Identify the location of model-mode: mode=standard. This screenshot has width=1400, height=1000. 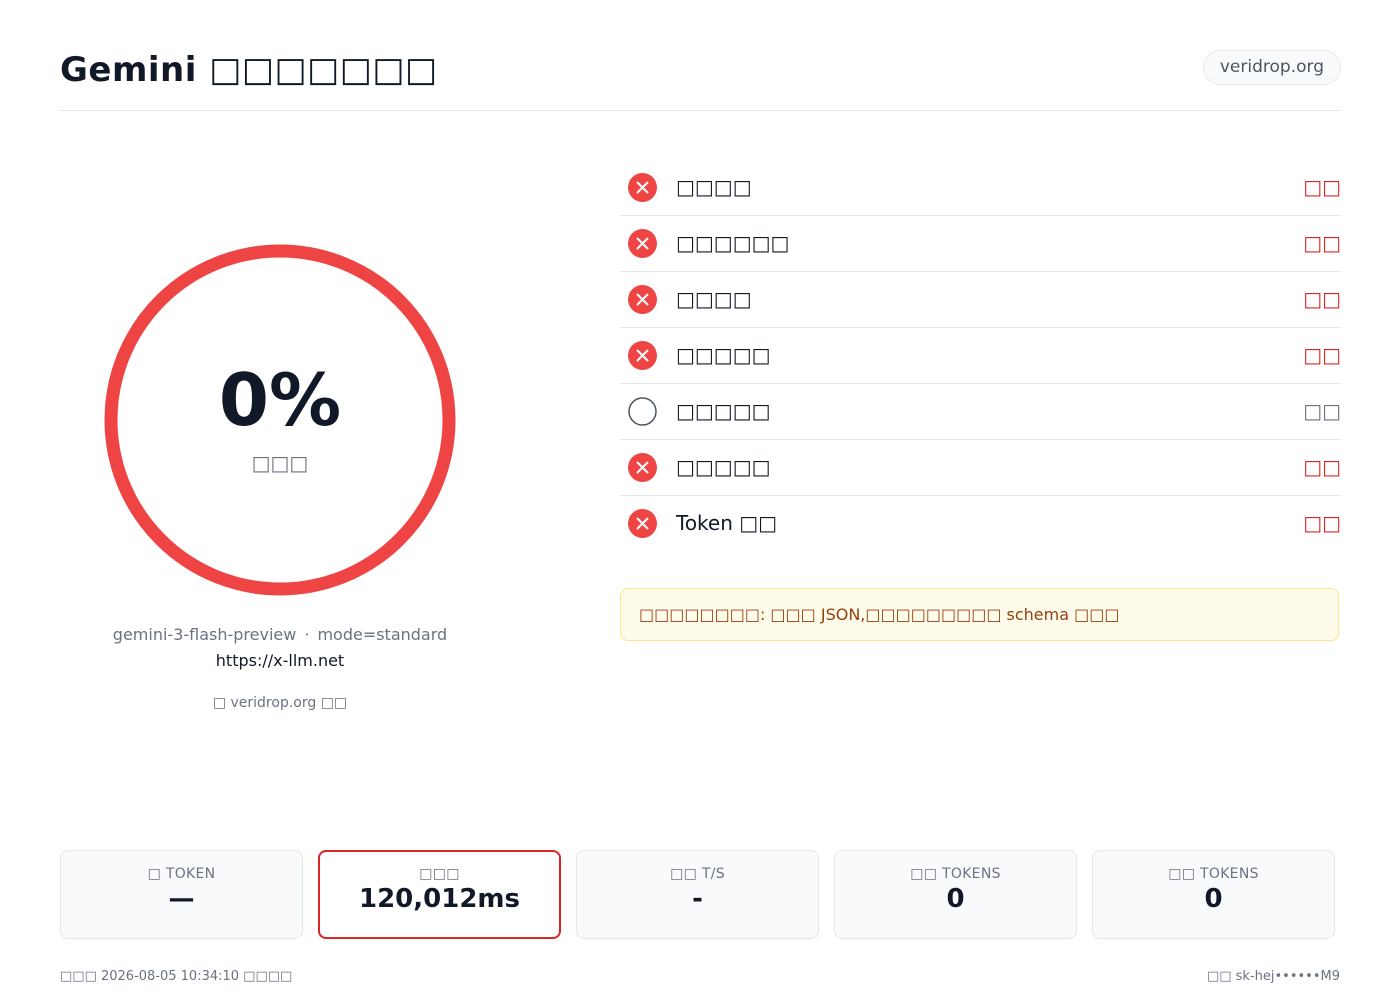
(382, 634).